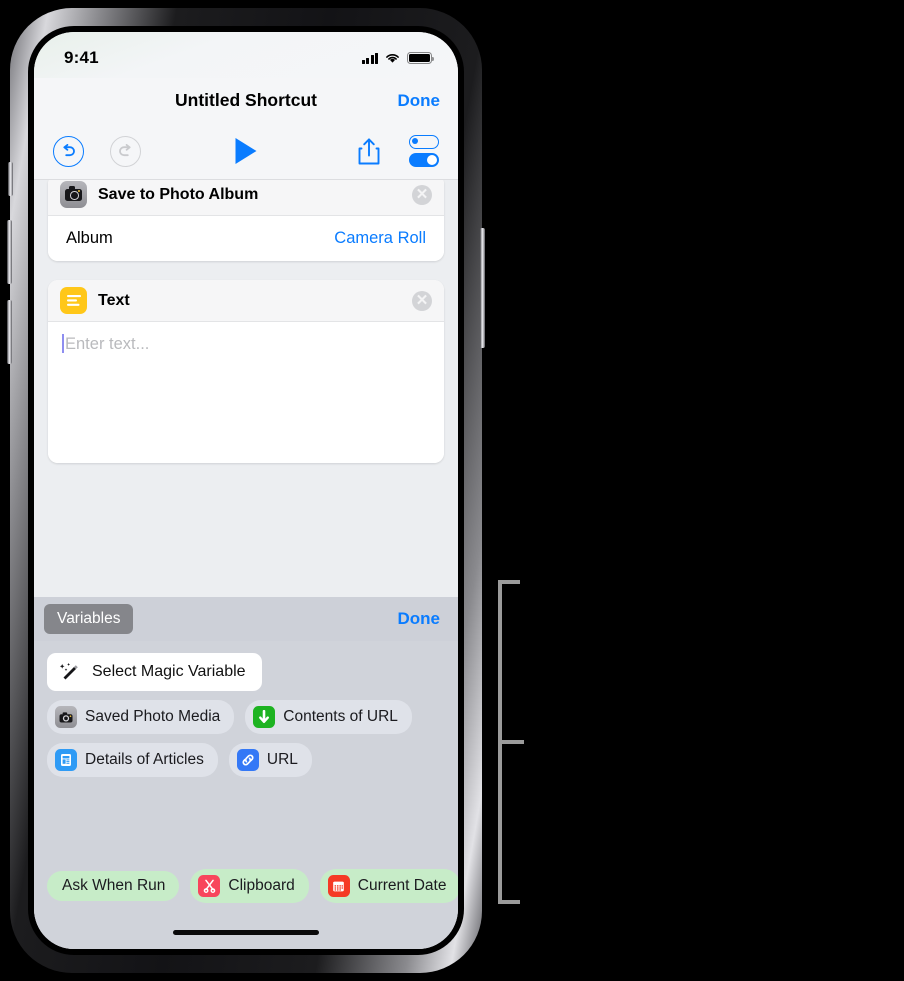  Describe the element at coordinates (380, 238) in the screenshot. I see `parameter-value: Camera Roll` at that location.